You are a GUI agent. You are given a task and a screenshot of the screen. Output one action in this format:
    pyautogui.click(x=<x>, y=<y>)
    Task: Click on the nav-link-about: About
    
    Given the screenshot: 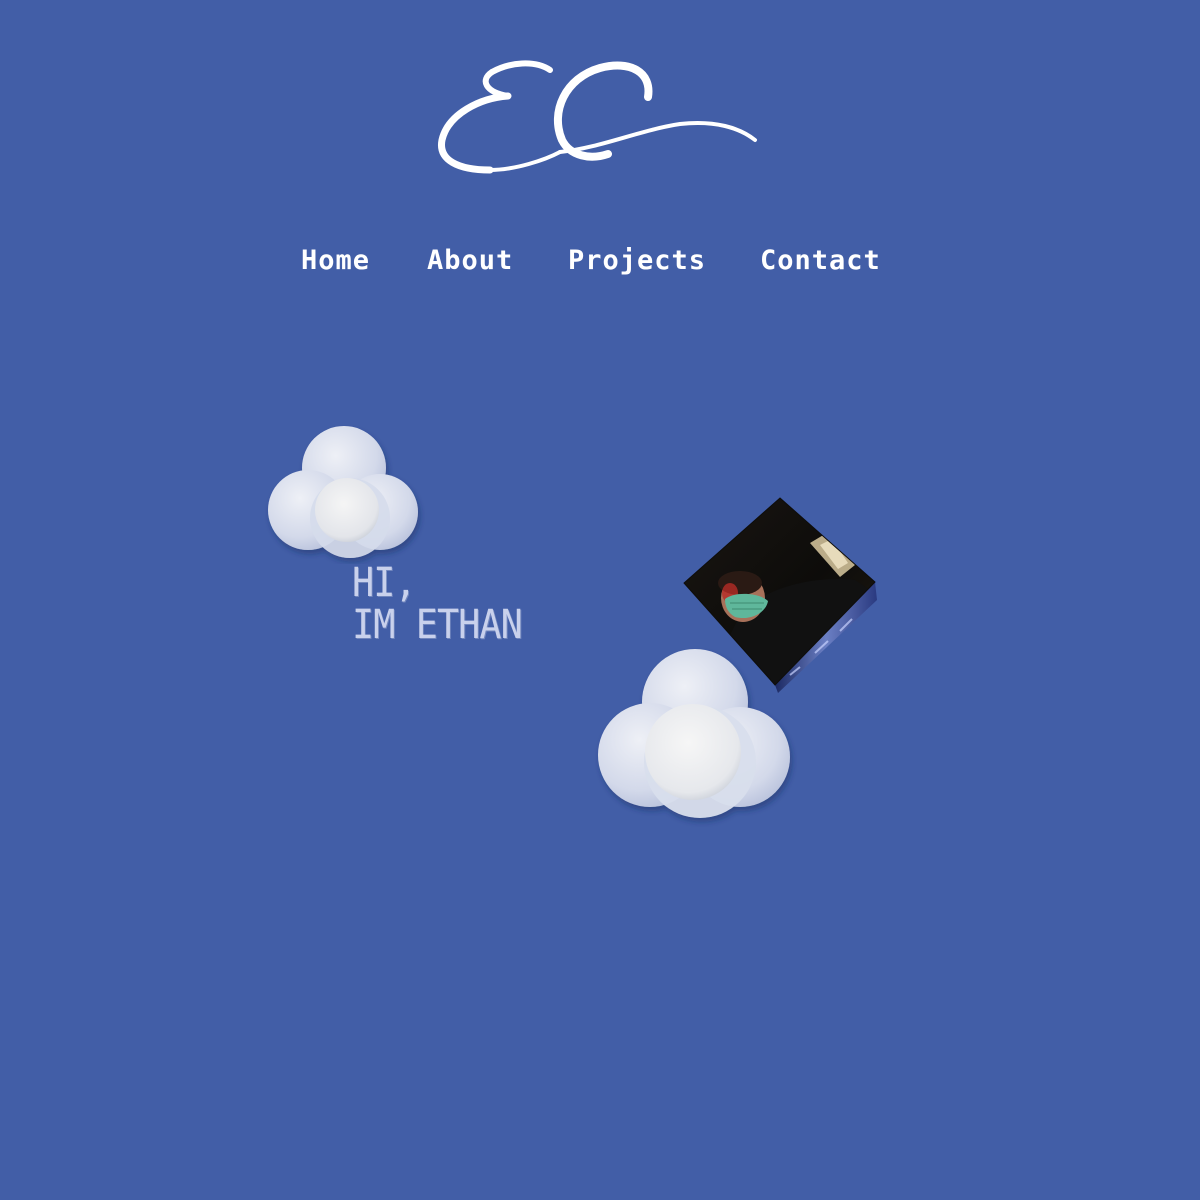 What is the action you would take?
    pyautogui.click(x=470, y=261)
    